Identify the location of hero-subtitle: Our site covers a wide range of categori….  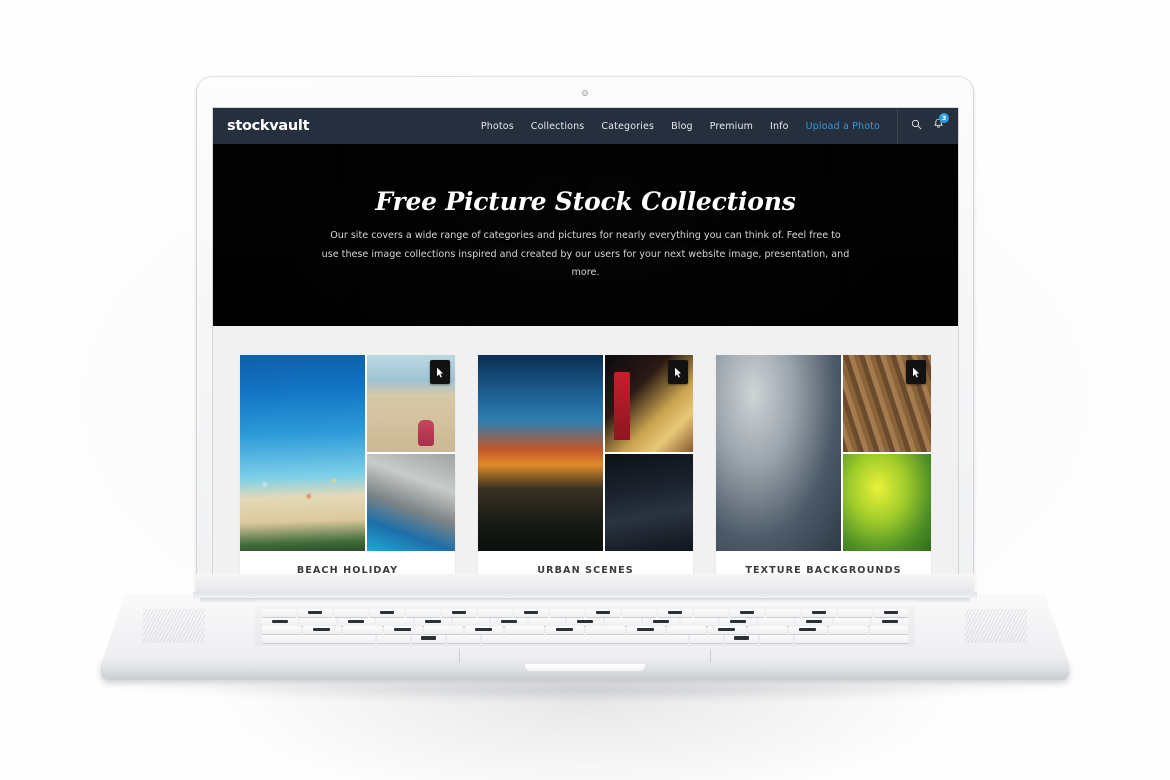
(585, 254).